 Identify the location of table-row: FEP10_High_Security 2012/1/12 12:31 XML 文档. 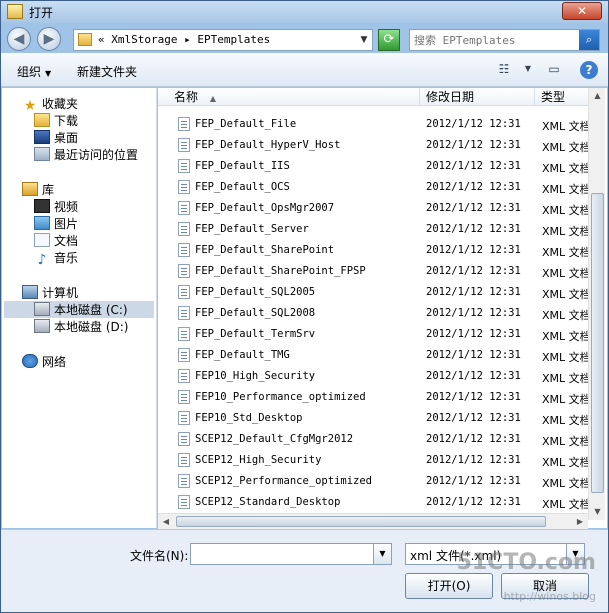
(373, 376).